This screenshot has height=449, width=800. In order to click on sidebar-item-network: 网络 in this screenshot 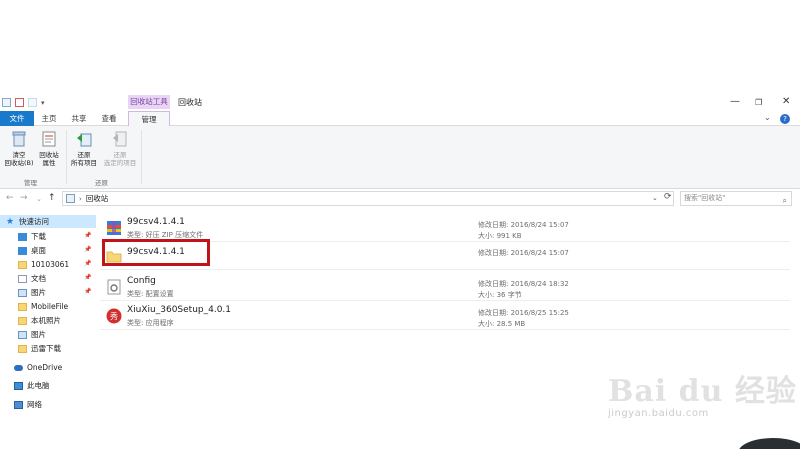, I will do `click(28, 404)`.